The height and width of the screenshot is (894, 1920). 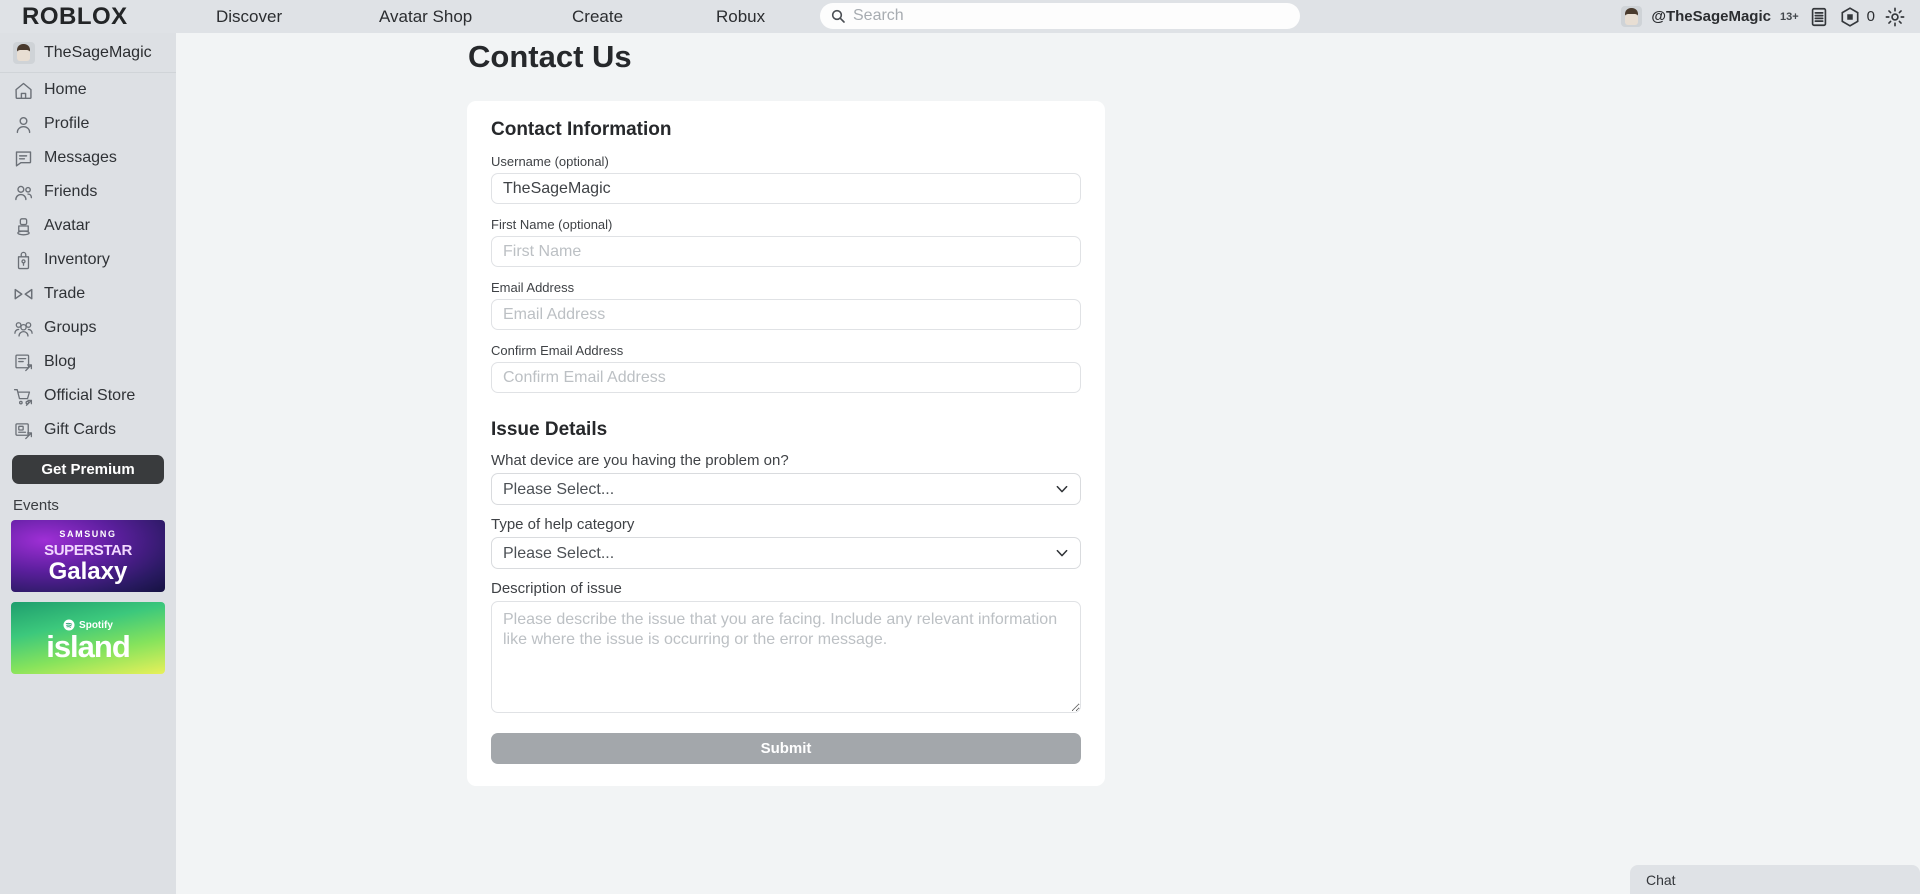 I want to click on description-textarea, so click(x=786, y=657).